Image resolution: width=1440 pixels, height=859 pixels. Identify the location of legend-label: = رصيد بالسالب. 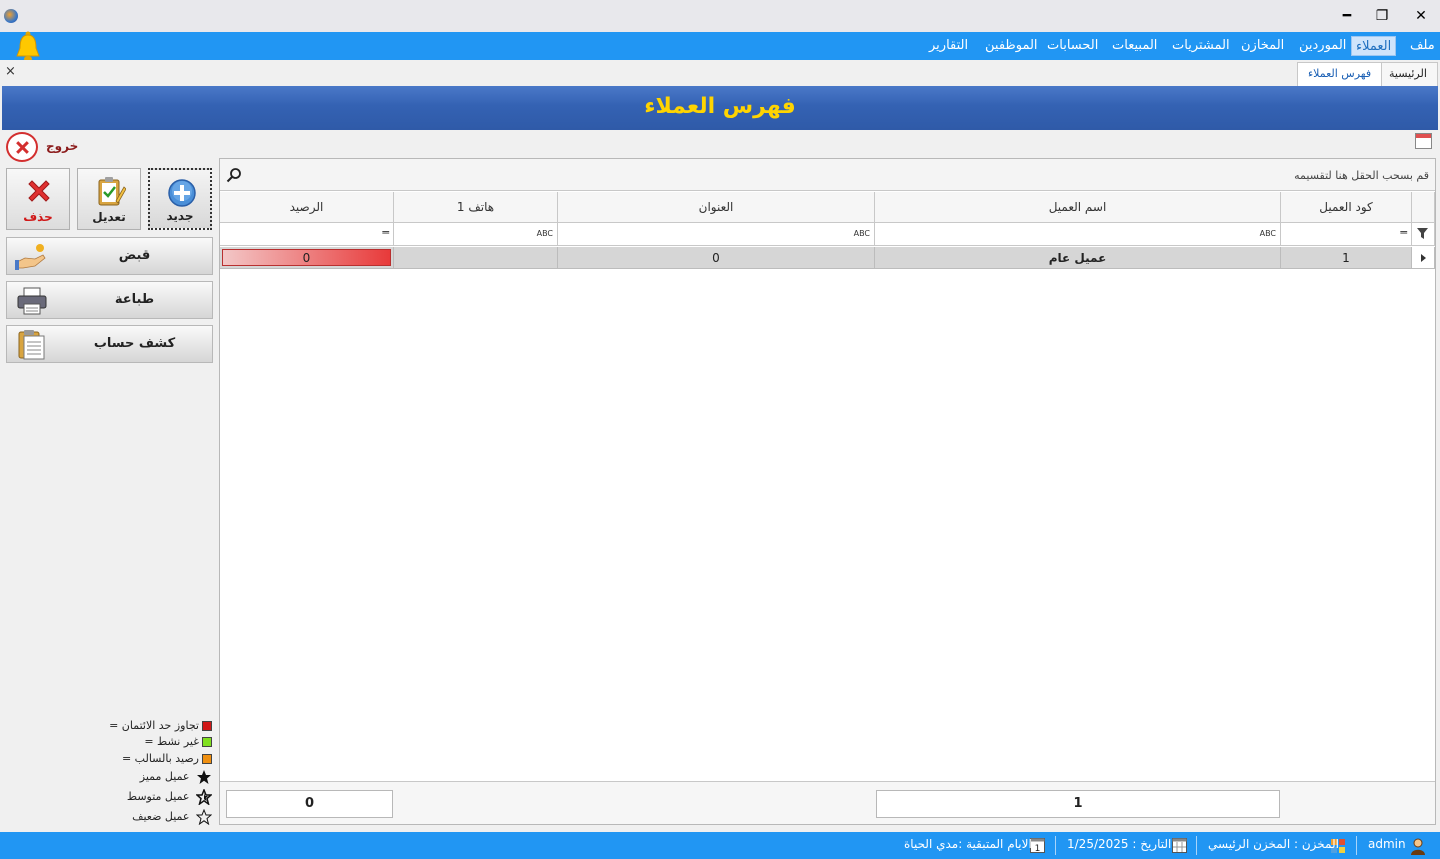
(160, 758).